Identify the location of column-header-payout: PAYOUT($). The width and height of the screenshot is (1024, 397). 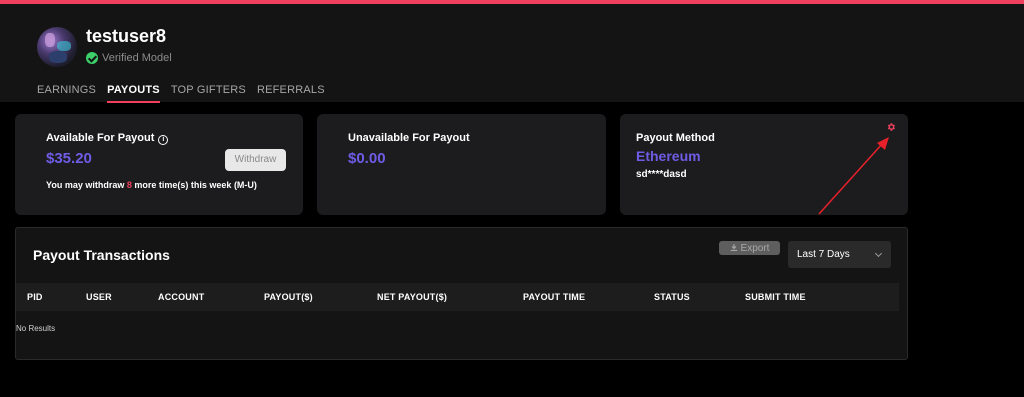
(288, 297).